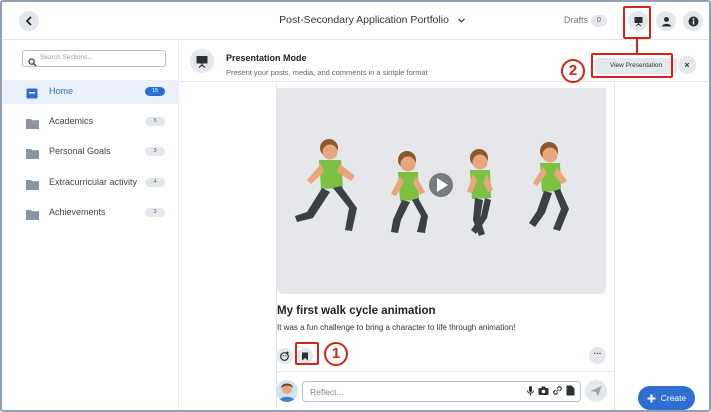 This screenshot has height=412, width=711. I want to click on info-icon, so click(693, 21).